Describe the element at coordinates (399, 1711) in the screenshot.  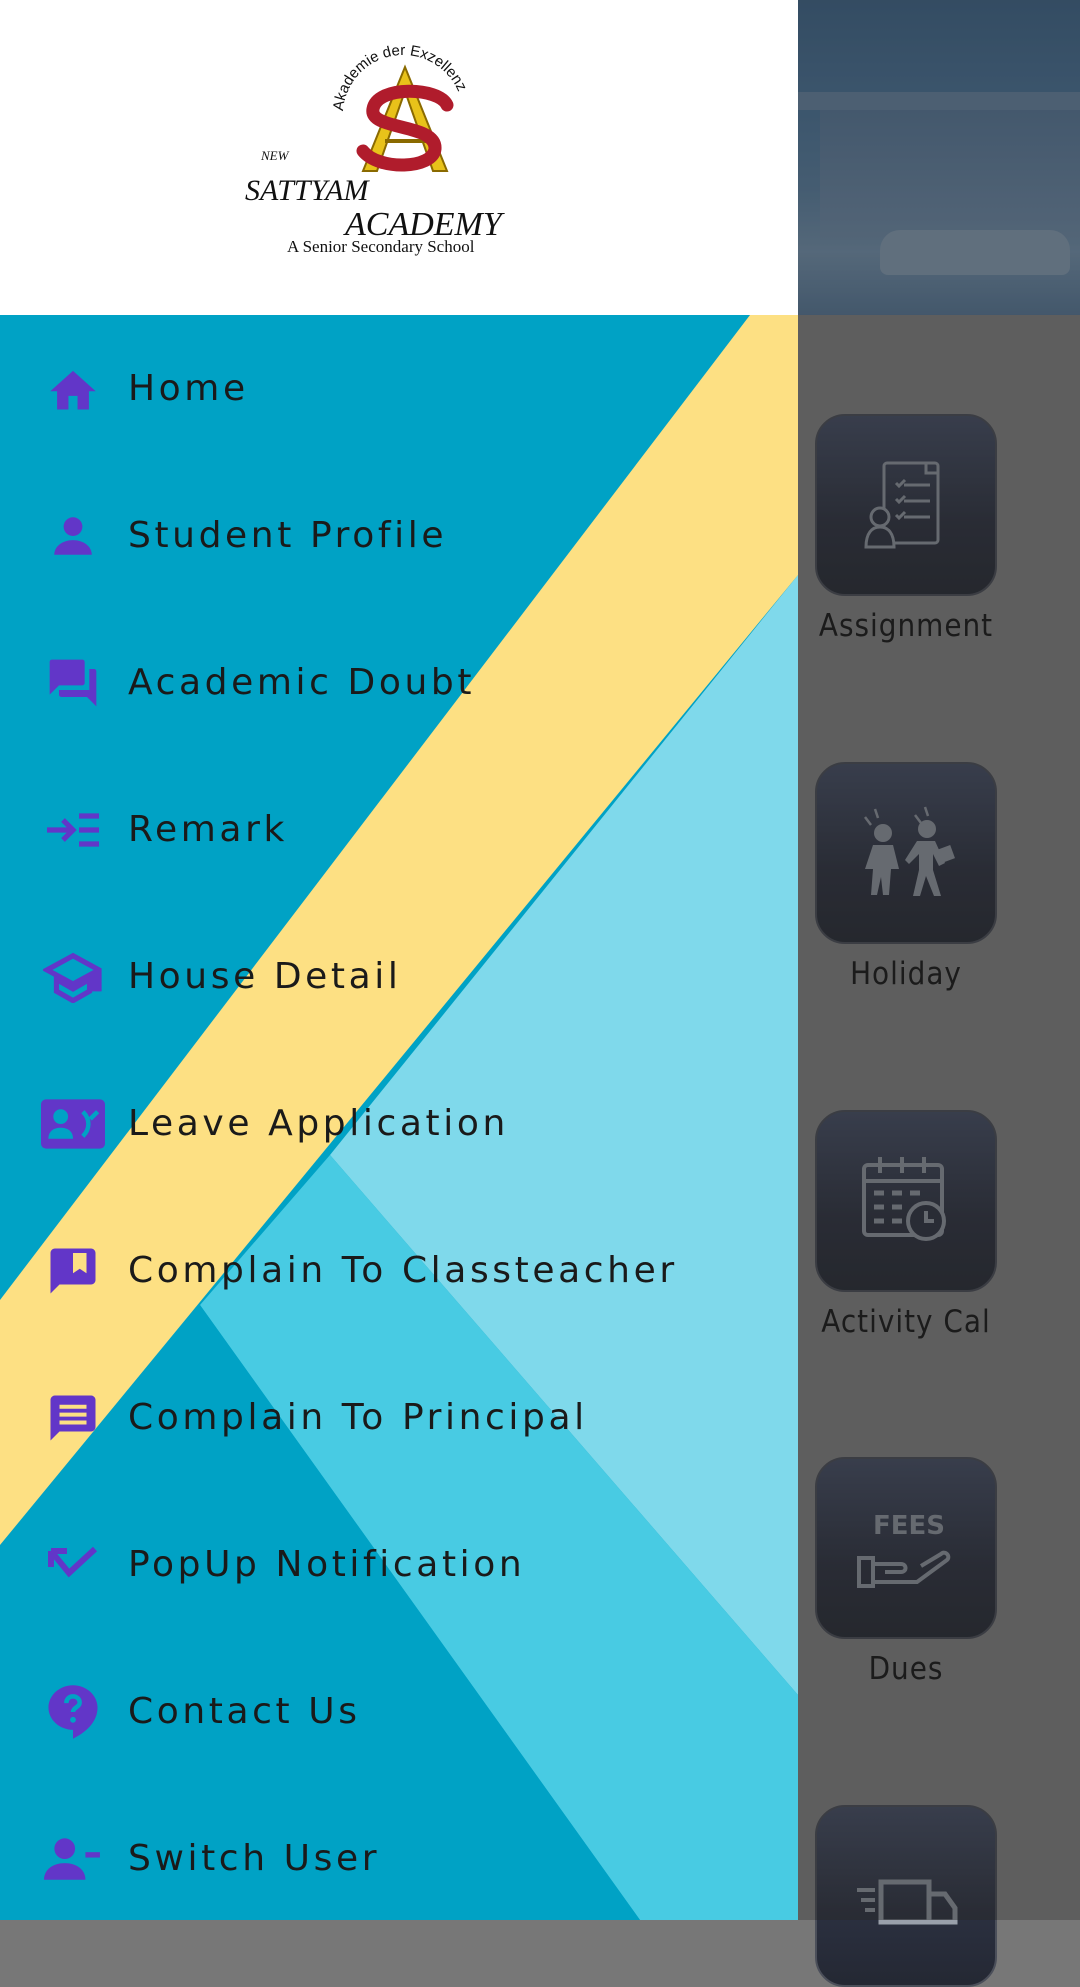
I see `menu-item-contact-us: Contact Us` at that location.